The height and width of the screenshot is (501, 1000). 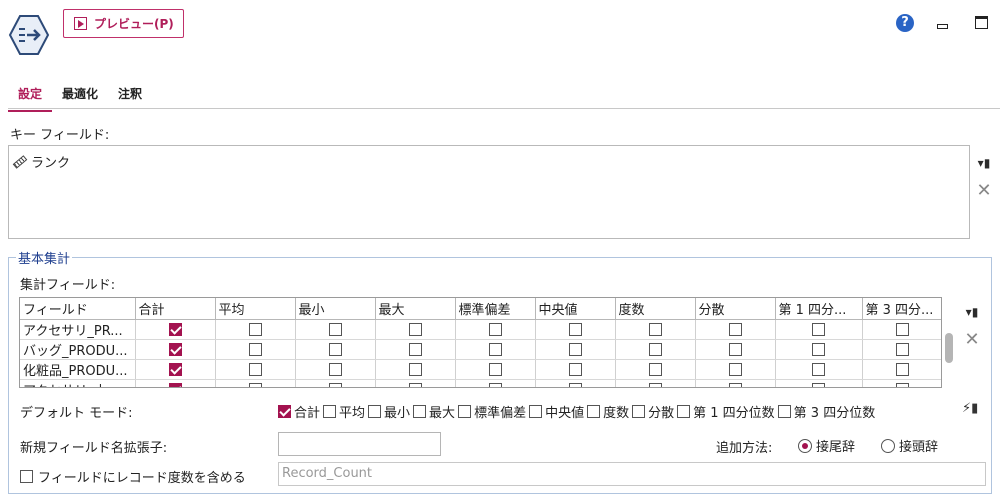 I want to click on key-fields-label: キー フィールド:, so click(x=60, y=135).